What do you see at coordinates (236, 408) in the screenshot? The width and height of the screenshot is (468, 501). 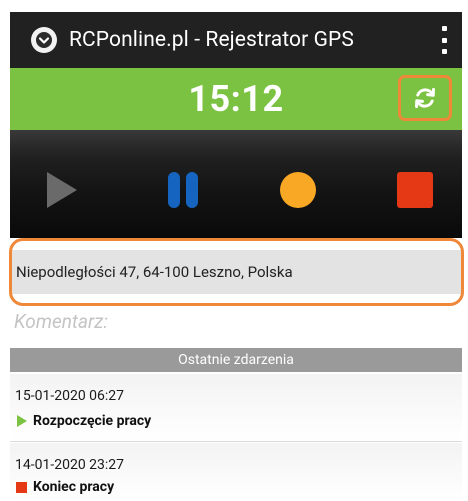 I see `event-item: 15-01-2020 06:27 Rozpoczęcie pracy` at bounding box center [236, 408].